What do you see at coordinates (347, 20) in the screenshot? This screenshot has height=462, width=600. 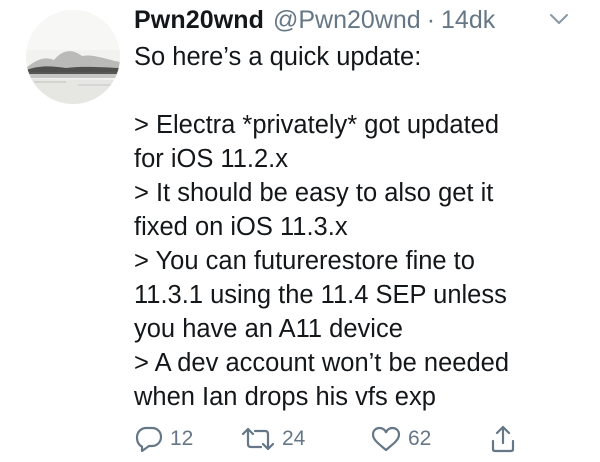 I see `user-handle: @Pwn20wnd` at bounding box center [347, 20].